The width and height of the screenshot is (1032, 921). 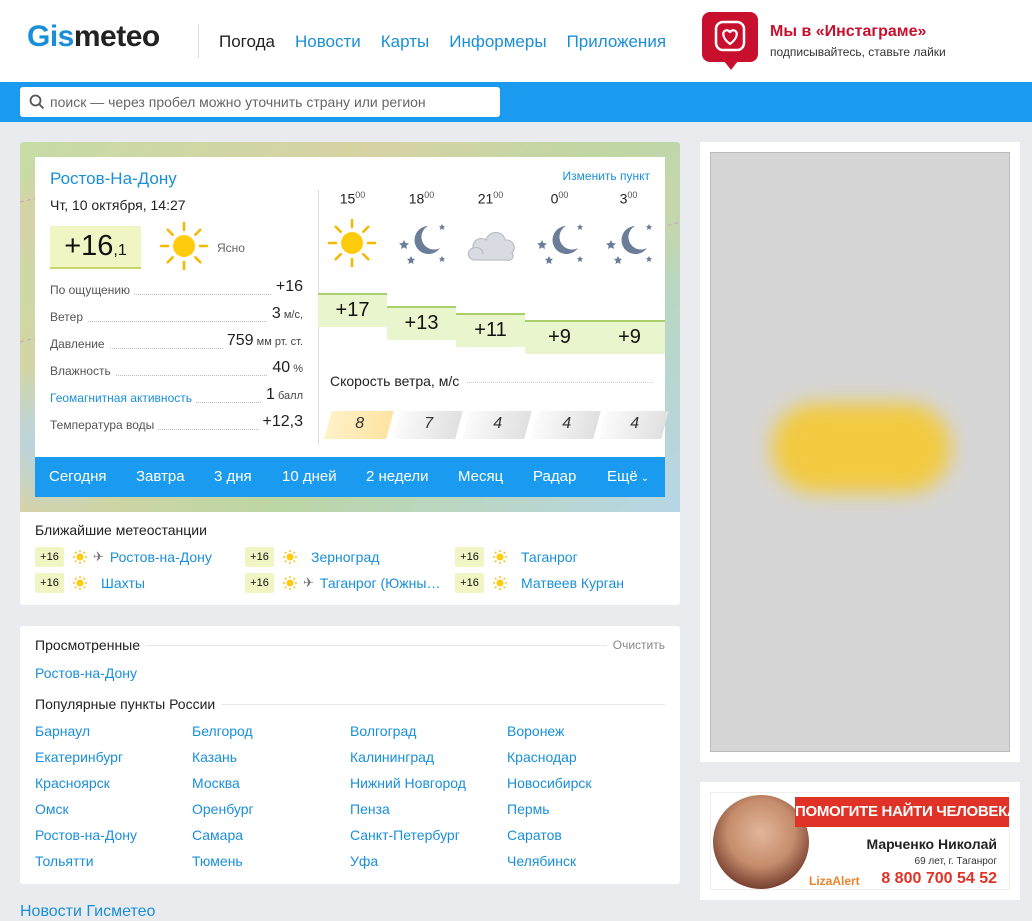 What do you see at coordinates (50, 36) in the screenshot?
I see `logo-gis: Gis` at bounding box center [50, 36].